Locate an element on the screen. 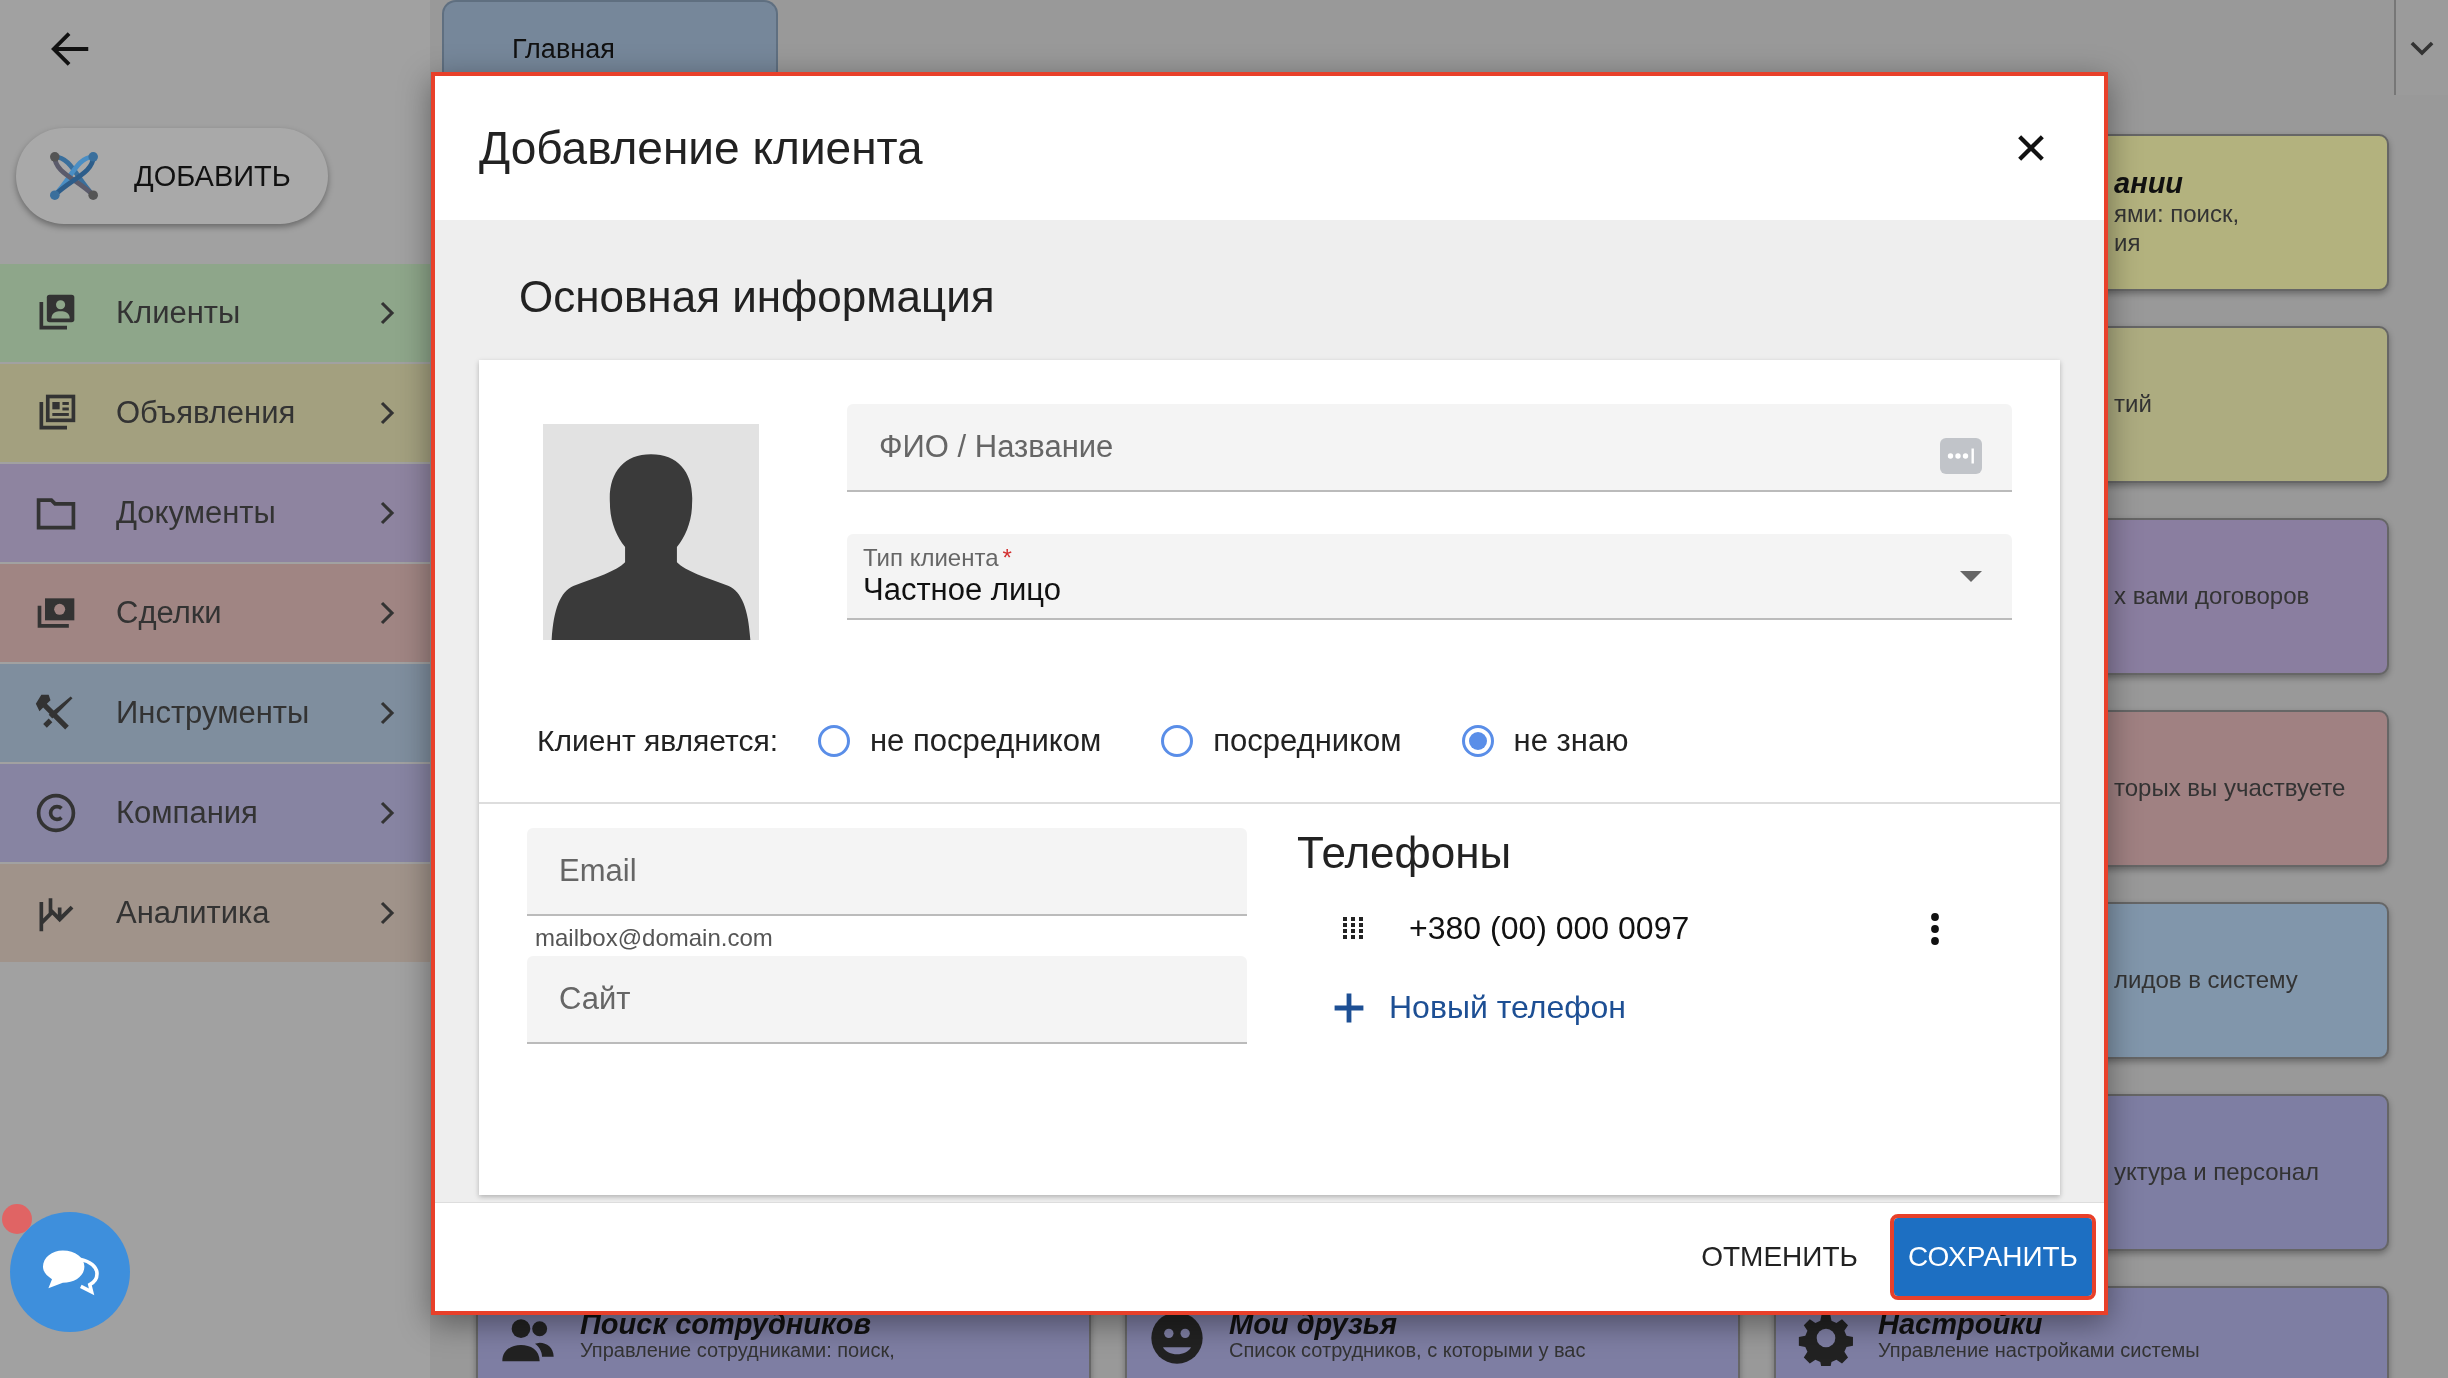 Image resolution: width=2448 pixels, height=1378 pixels. add-button: ДОБАВИТЬ is located at coordinates (172, 176).